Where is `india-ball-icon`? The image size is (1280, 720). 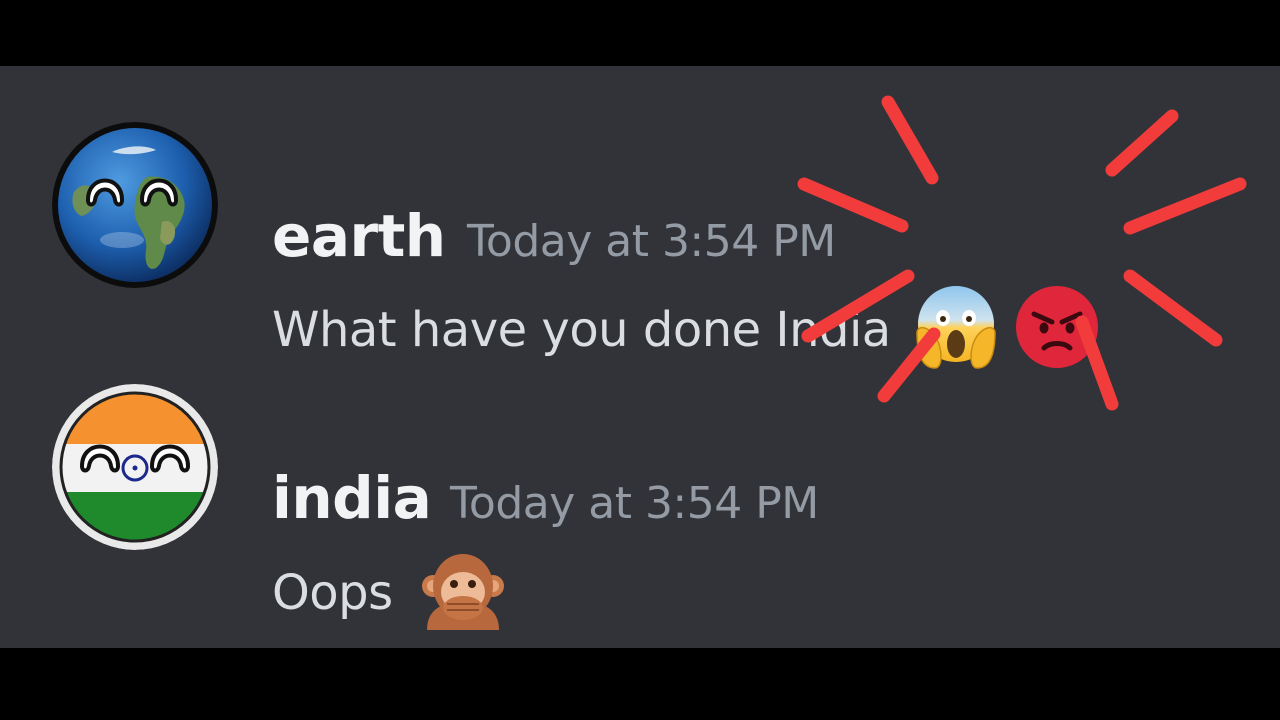
india-ball-icon is located at coordinates (135, 467).